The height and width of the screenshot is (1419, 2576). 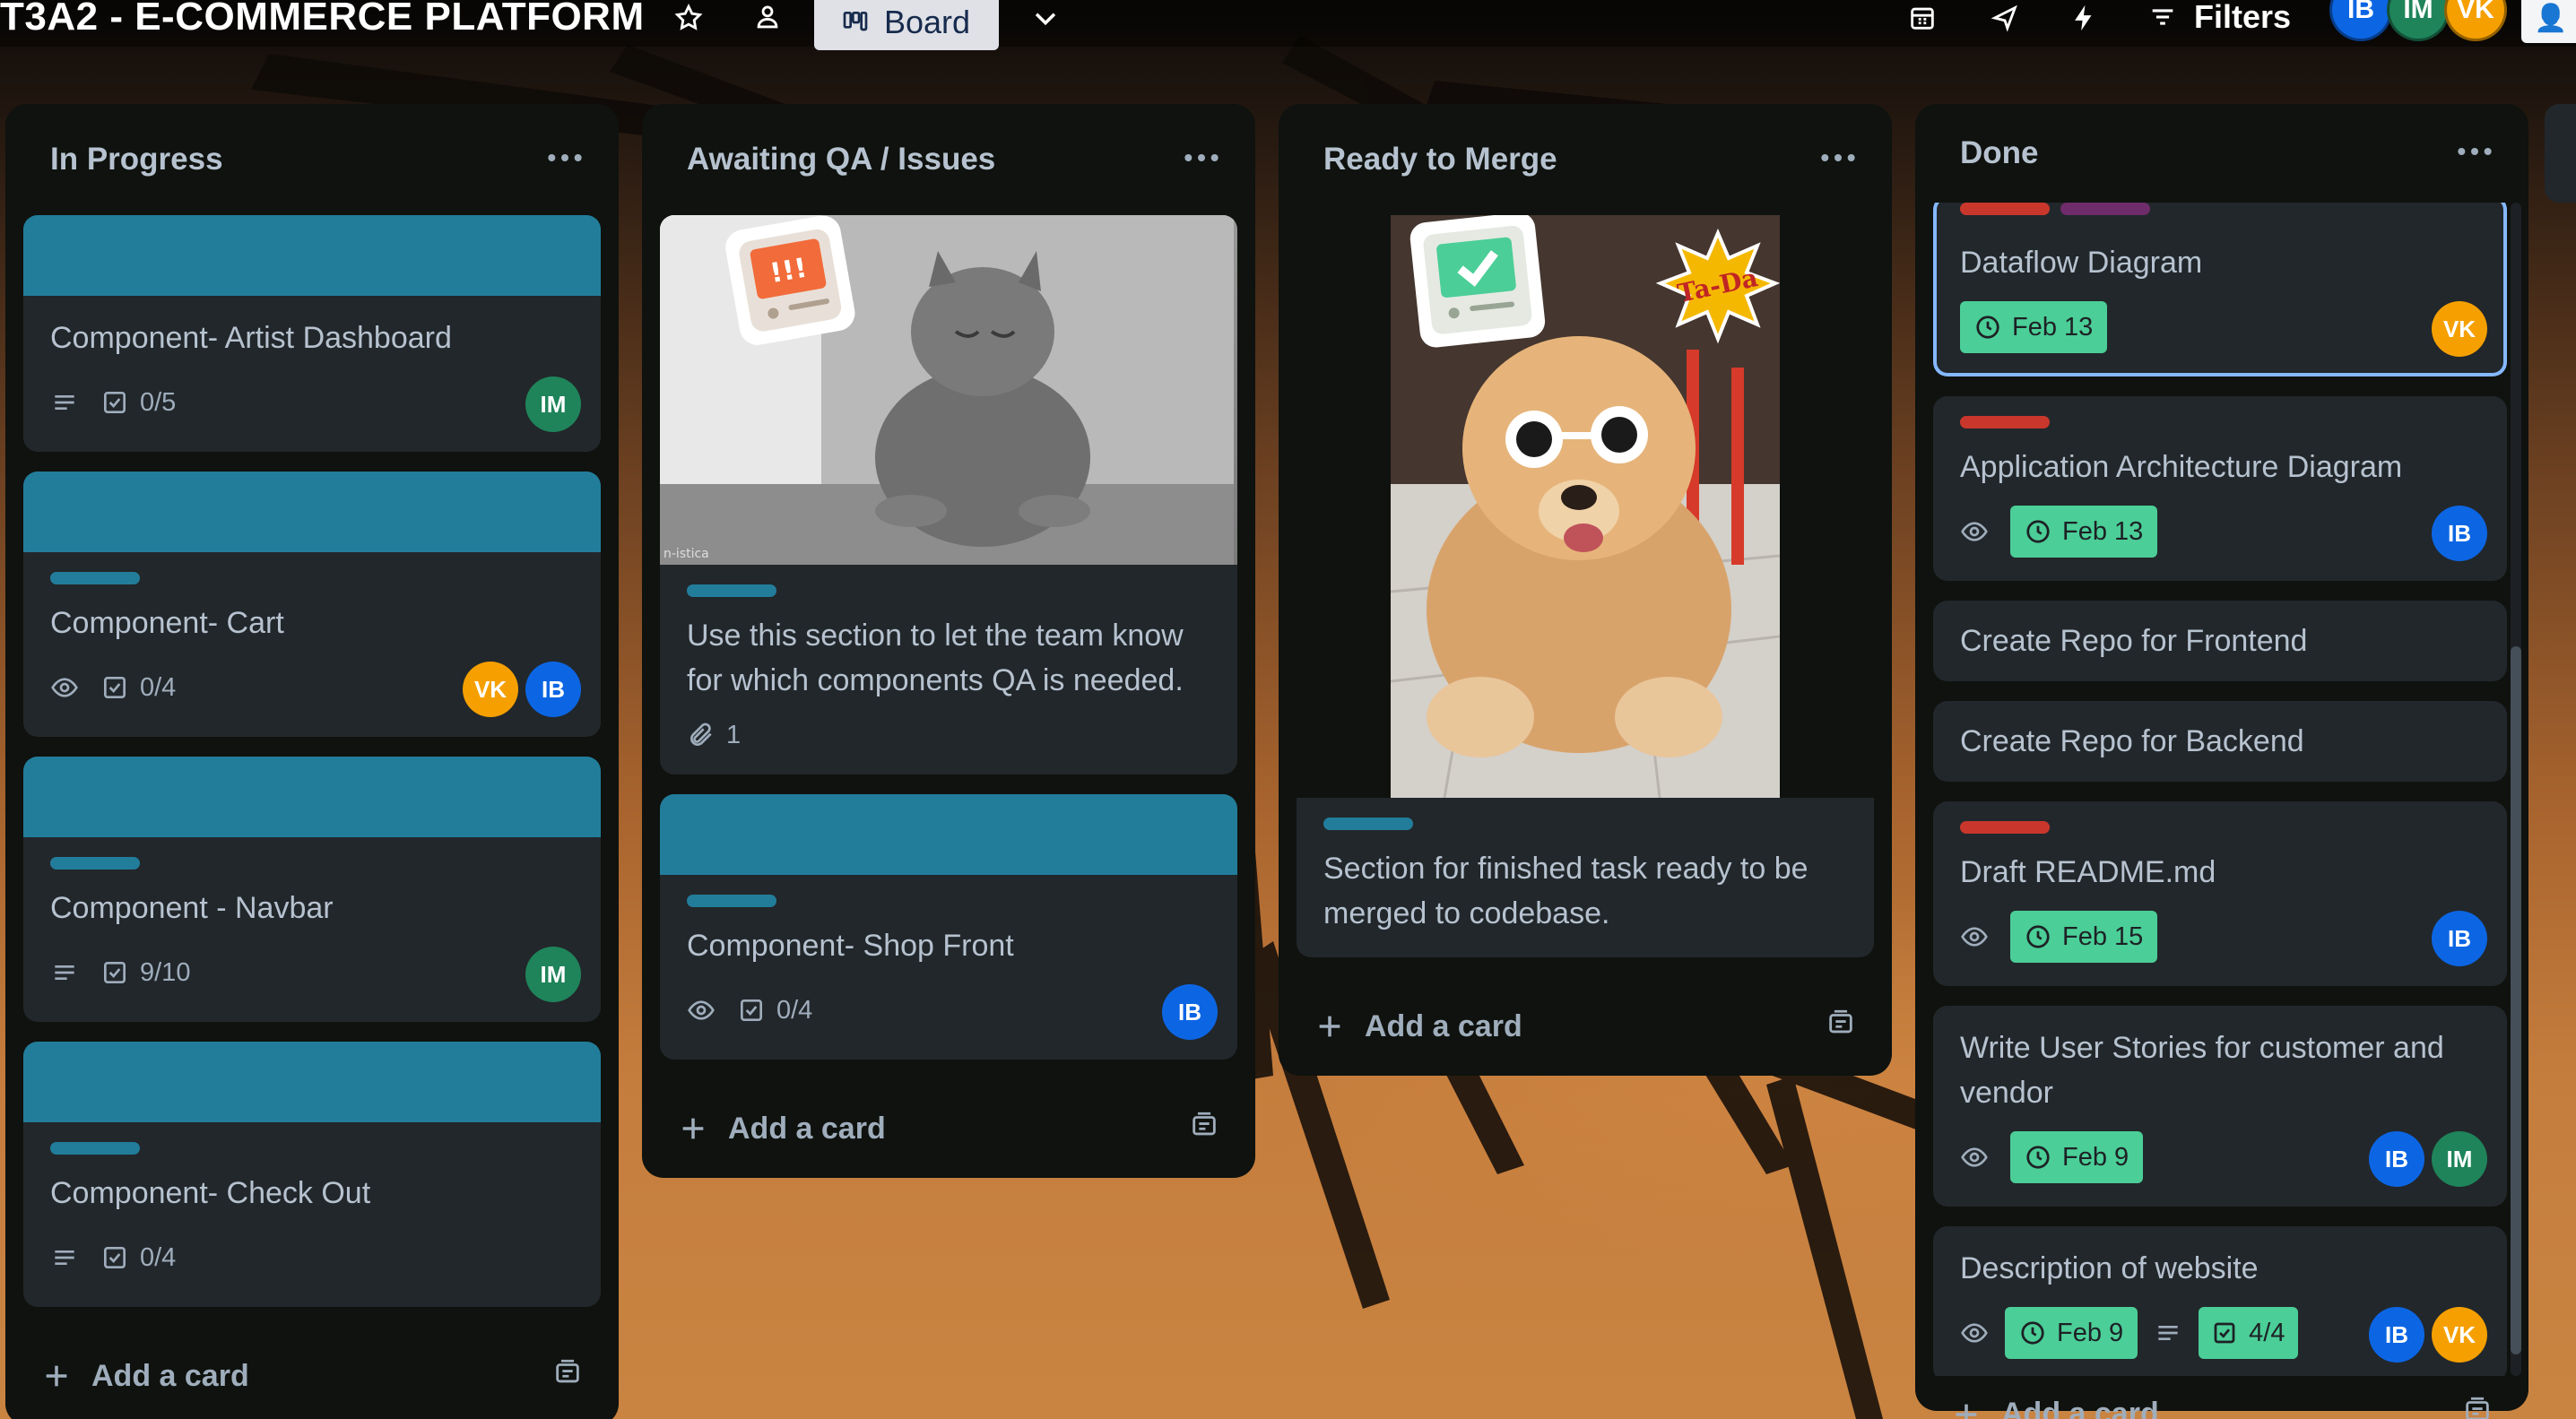 What do you see at coordinates (2220, 1301) in the screenshot?
I see `card: Description of website Feb 9 4/4 IB VK` at bounding box center [2220, 1301].